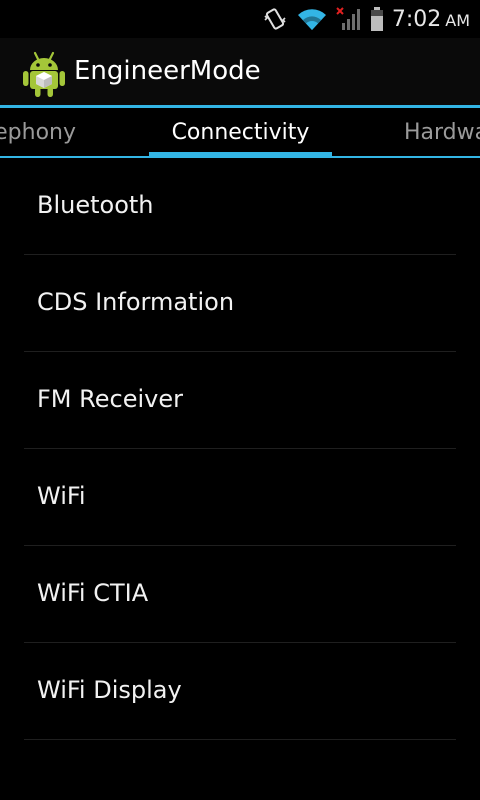 Image resolution: width=480 pixels, height=800 pixels. Describe the element at coordinates (275, 19) in the screenshot. I see `vibrate-icon` at that location.